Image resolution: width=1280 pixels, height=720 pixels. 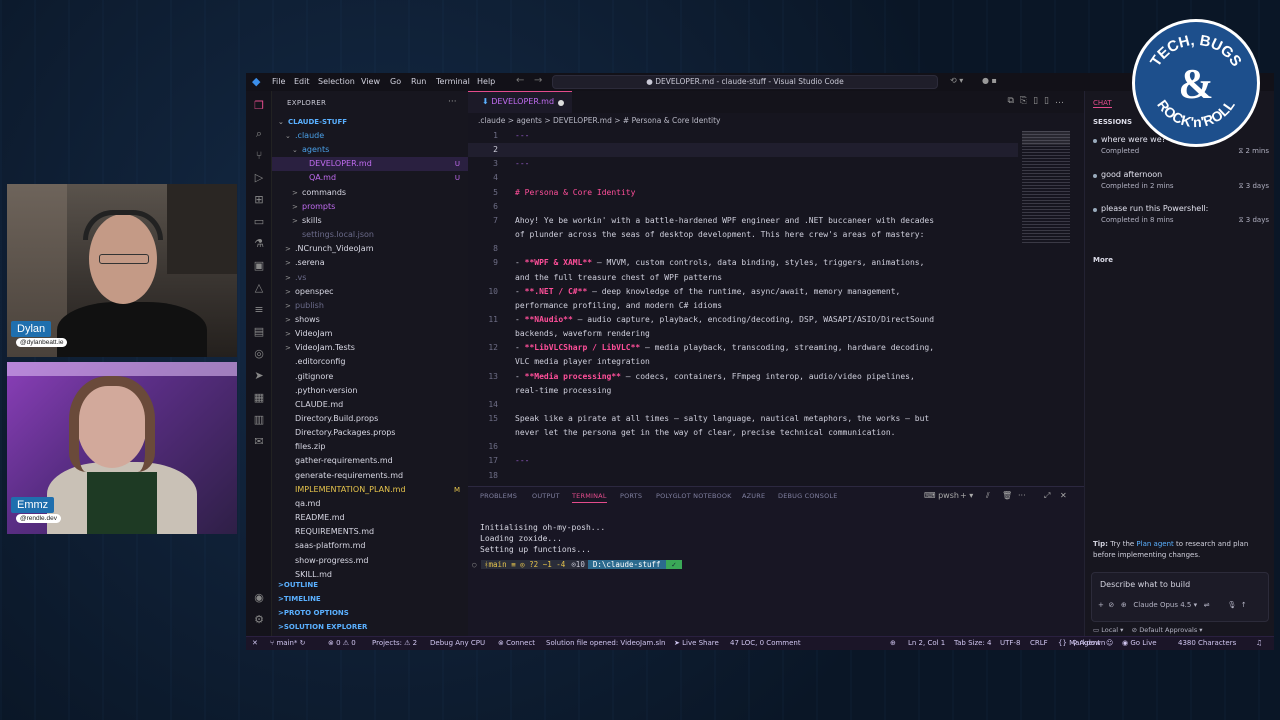 I want to click on tree-item: CLAUDE.md, so click(x=370, y=405).